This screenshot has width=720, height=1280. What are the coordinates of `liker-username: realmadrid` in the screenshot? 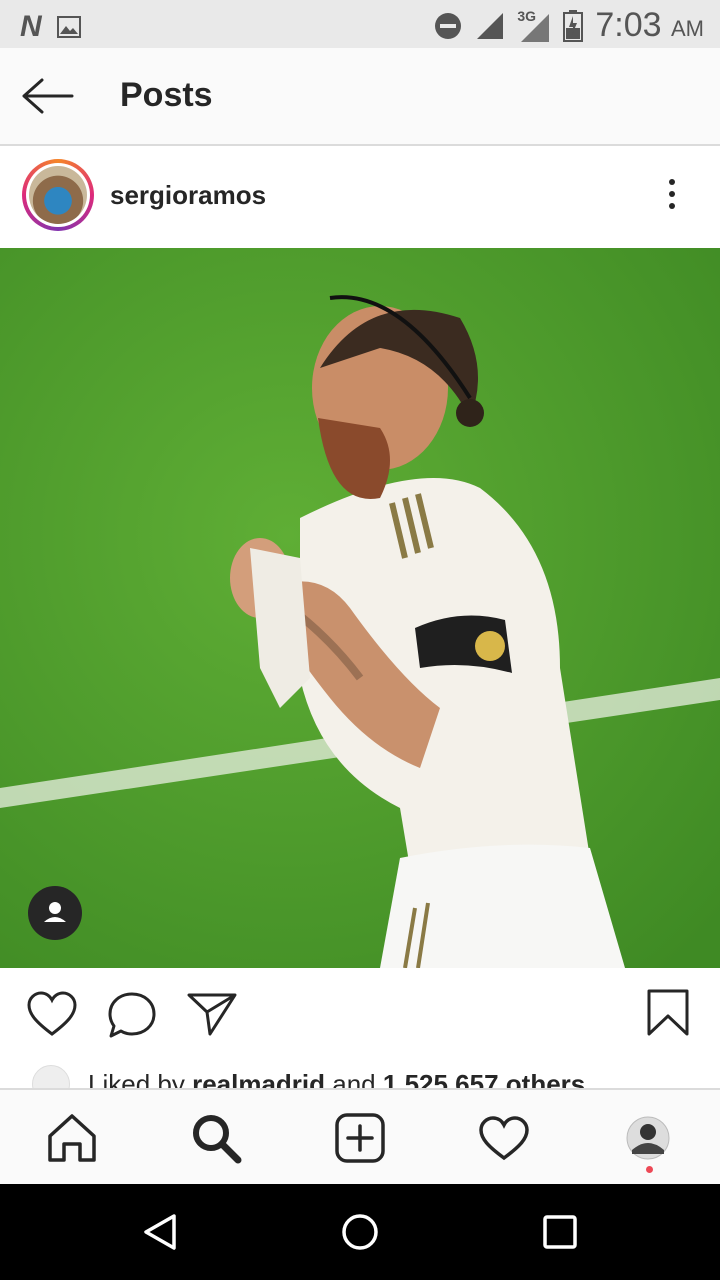 It's located at (258, 1079).